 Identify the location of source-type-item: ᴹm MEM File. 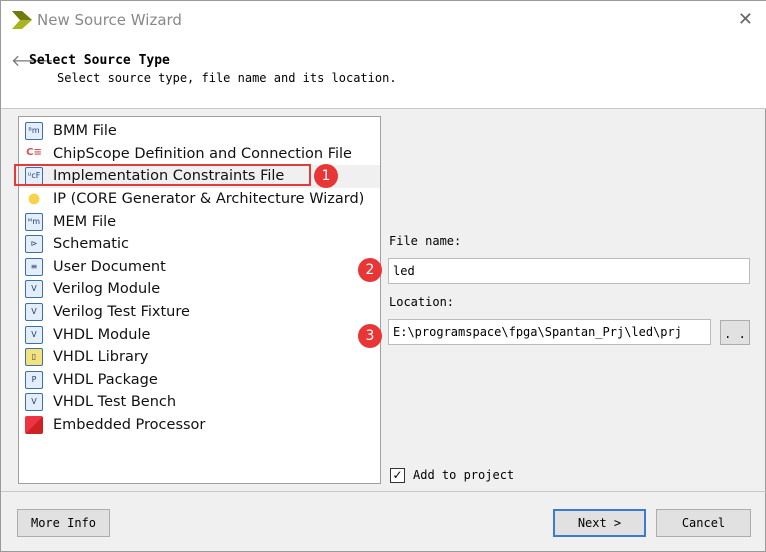
(199, 221).